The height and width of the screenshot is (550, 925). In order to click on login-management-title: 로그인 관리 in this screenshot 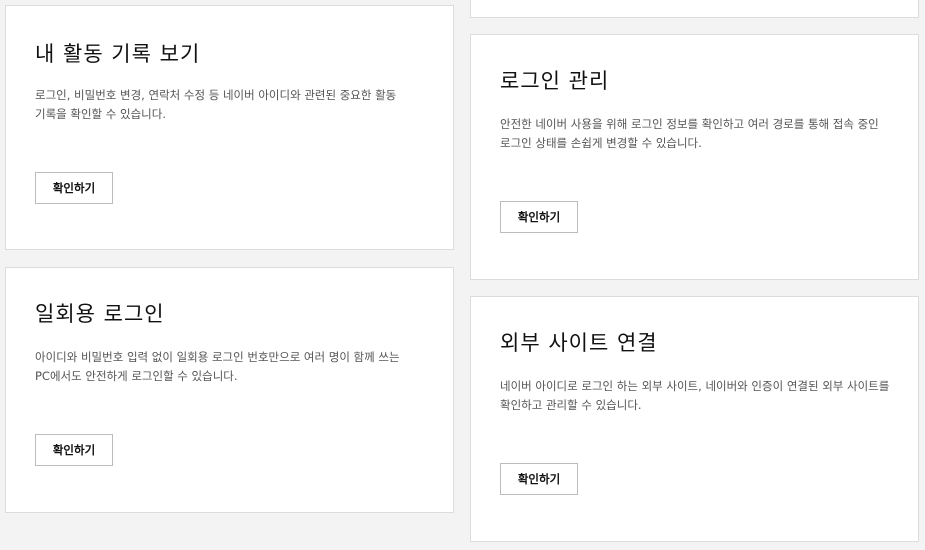, I will do `click(555, 81)`.